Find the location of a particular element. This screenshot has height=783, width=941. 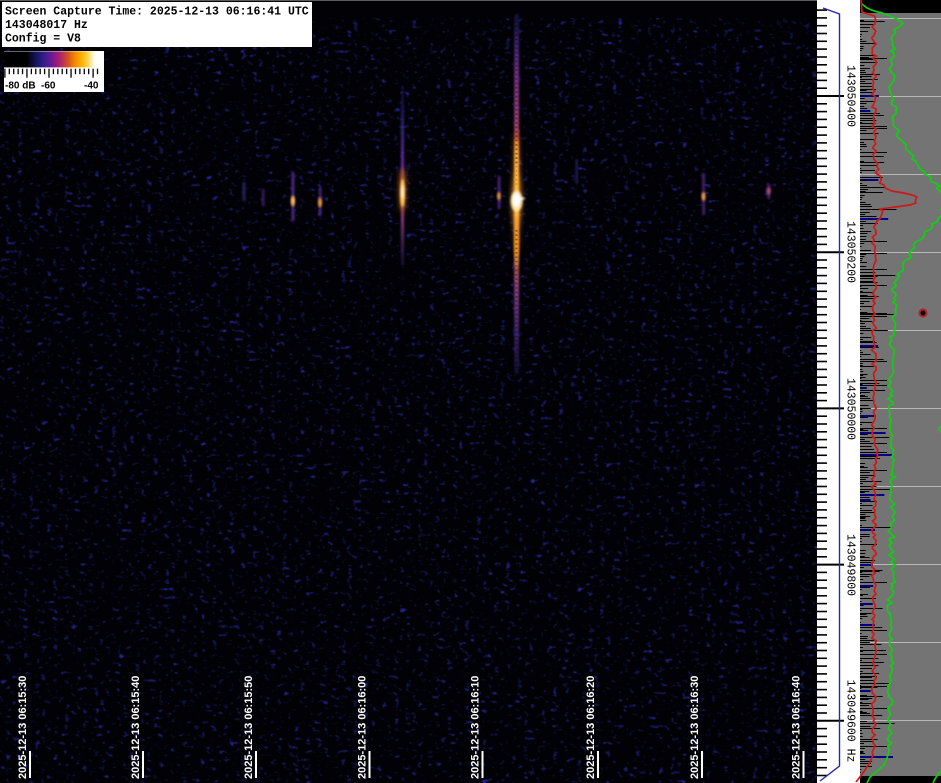

svg-text: -60 is located at coordinates (48, 86).